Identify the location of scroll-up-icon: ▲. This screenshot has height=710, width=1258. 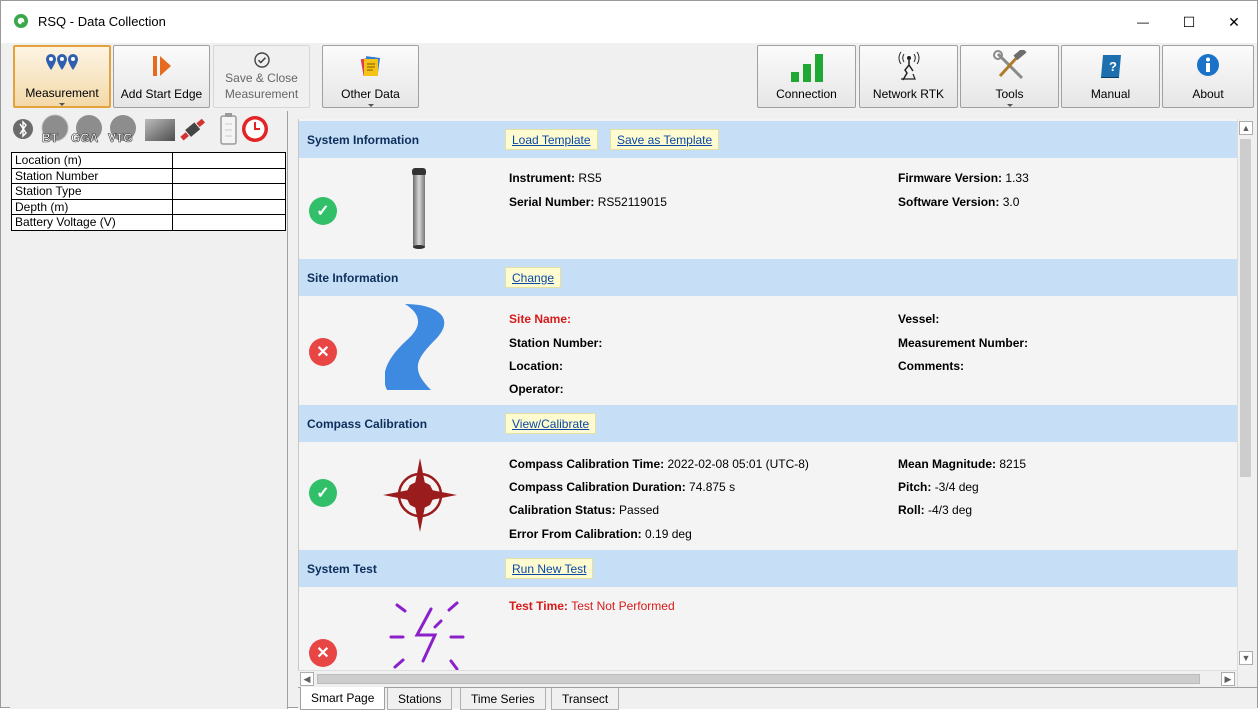
(1246, 128).